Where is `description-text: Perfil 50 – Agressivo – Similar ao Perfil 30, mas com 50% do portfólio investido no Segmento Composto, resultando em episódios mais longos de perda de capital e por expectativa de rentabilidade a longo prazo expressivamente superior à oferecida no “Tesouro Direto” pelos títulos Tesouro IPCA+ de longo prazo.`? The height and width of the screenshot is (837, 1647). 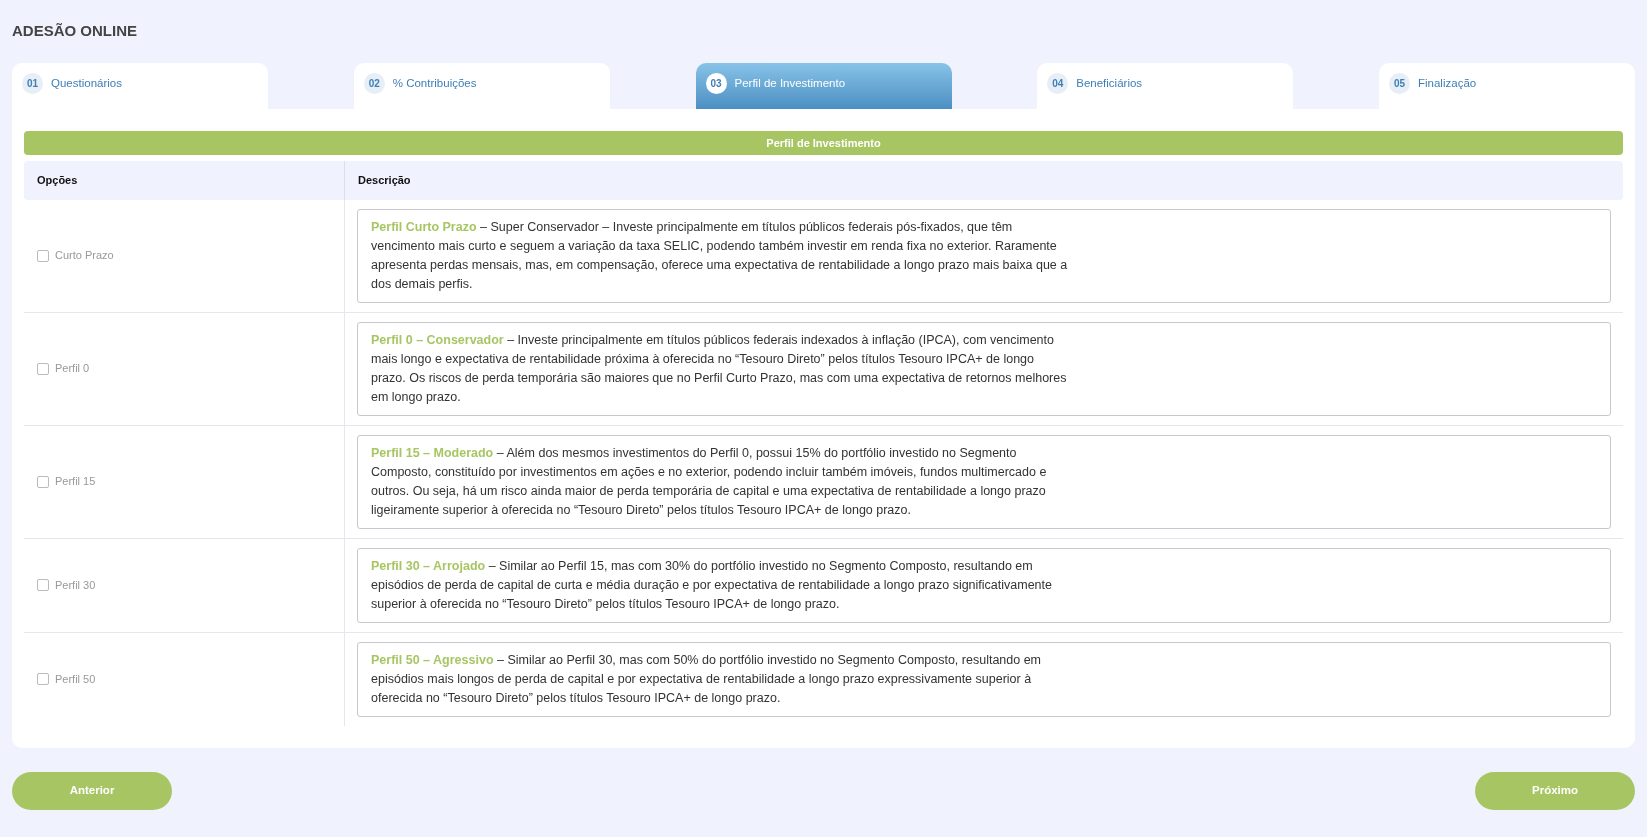 description-text: Perfil 50 – Agressivo – Similar ao Perfil 30, mas com 50% do portfólio investido no Segmento Composto, resultando em episódios mais longos de perda de capital e por expectativa de rentabilidade a longo prazo expressivamente superior à oferecida no “Tesouro Direto” pelos títulos Tesouro IPCA+ de longo prazo. is located at coordinates (707, 679).